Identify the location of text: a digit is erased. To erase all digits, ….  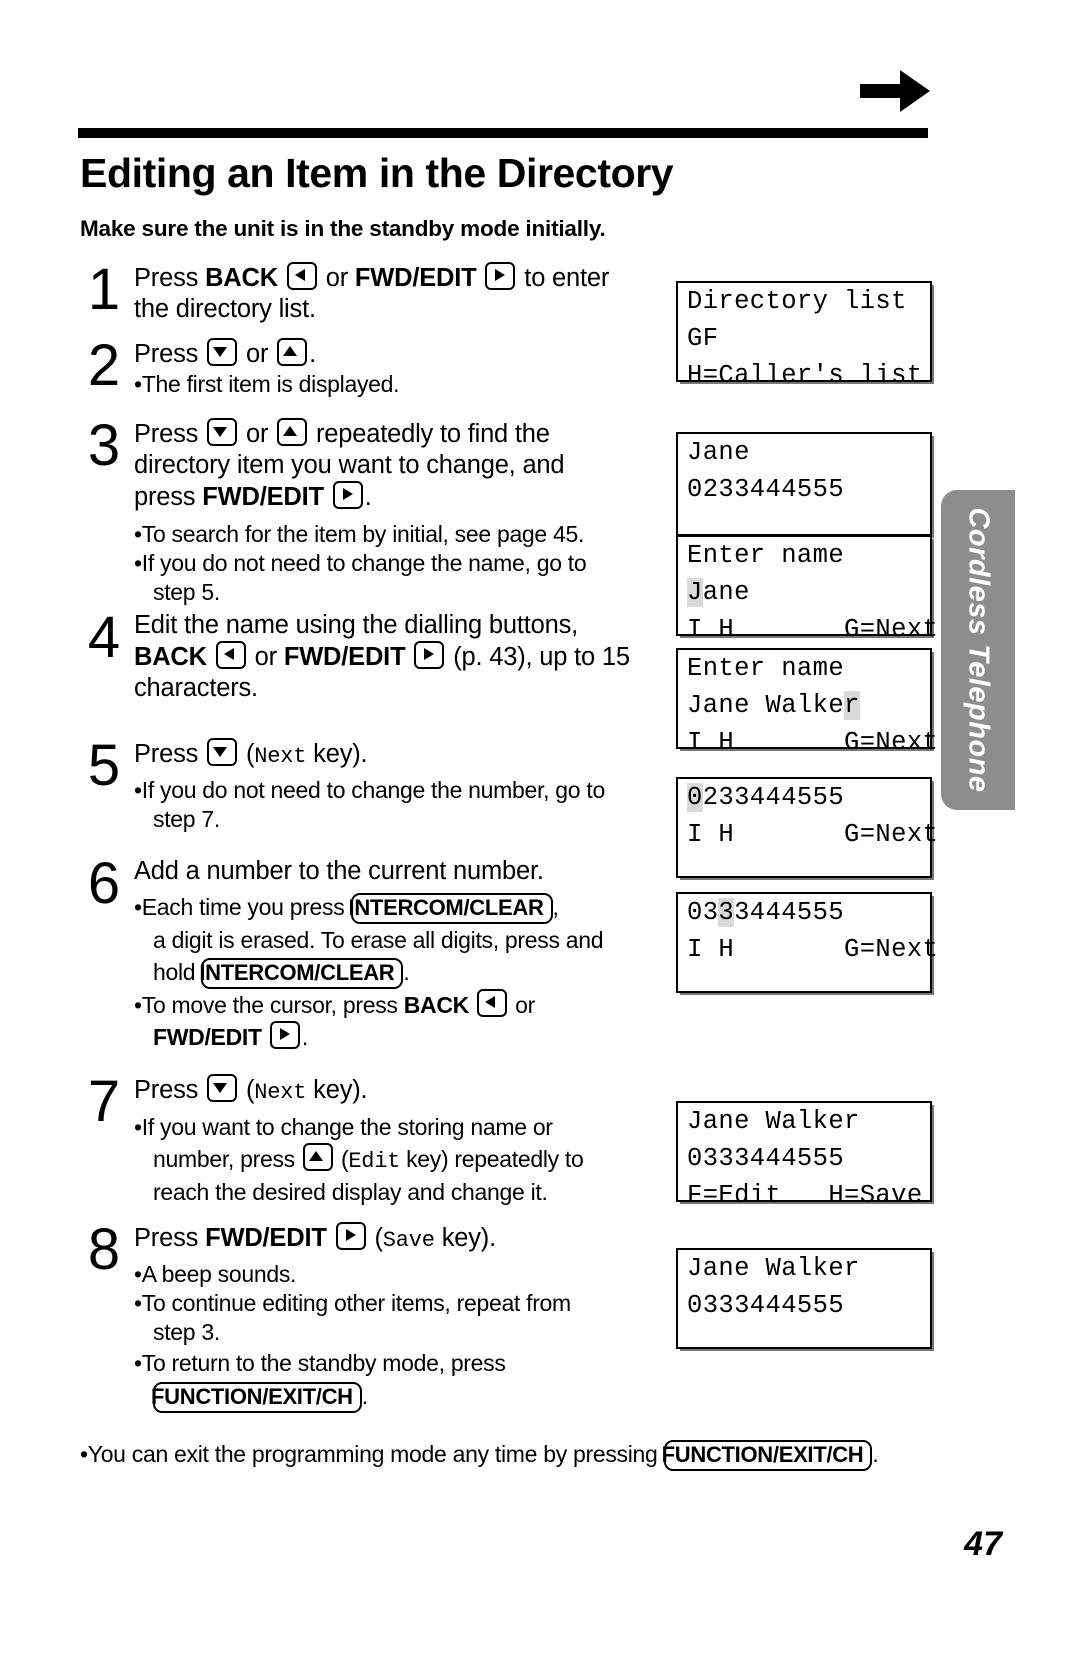
(378, 940).